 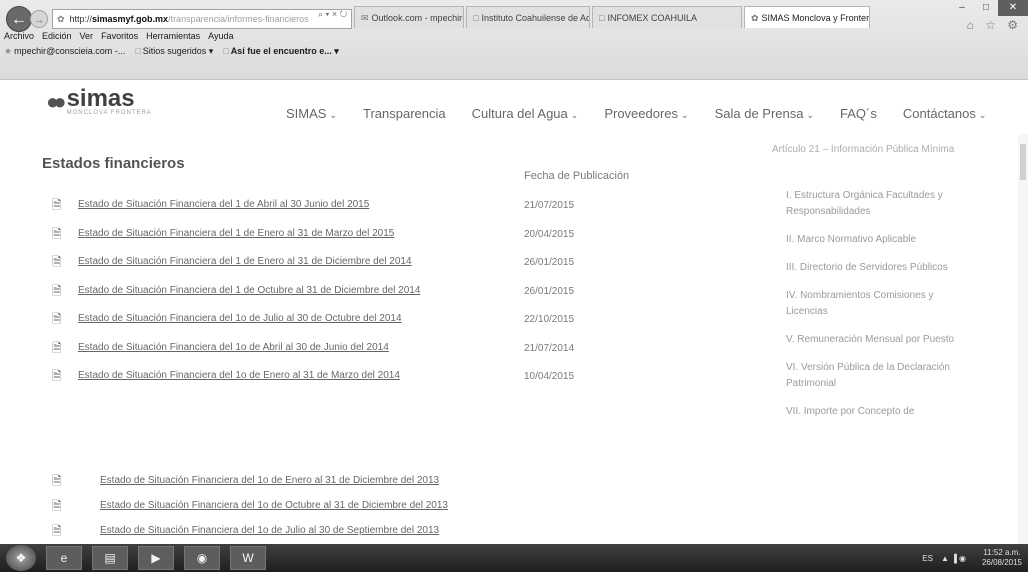 I want to click on nav-label: Contáctanos, so click(x=939, y=113).